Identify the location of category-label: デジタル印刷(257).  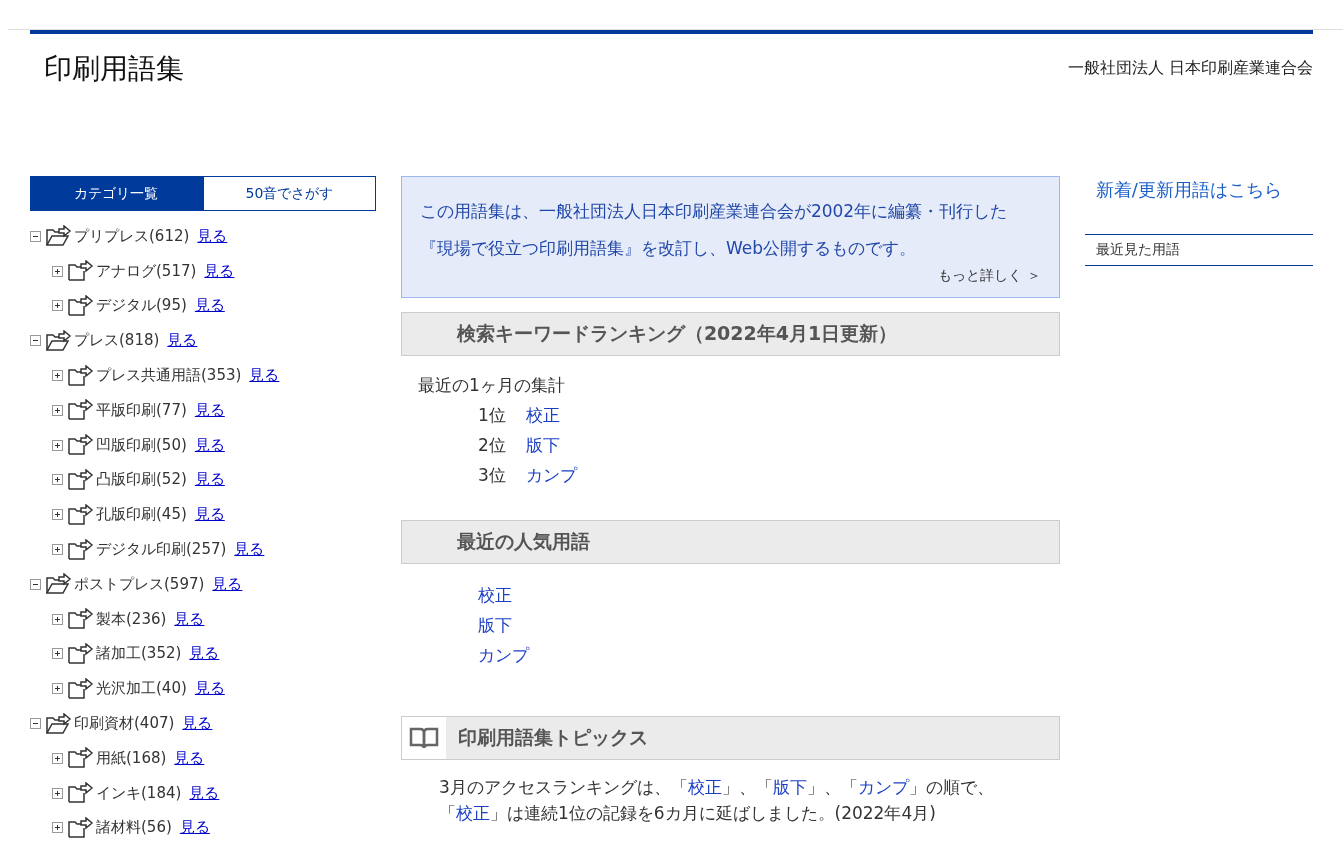
(161, 550).